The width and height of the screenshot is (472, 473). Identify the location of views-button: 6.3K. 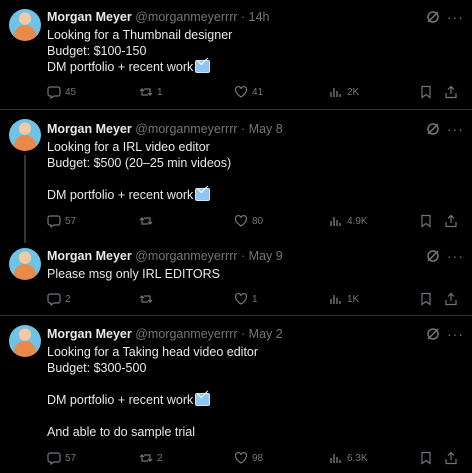
(348, 458).